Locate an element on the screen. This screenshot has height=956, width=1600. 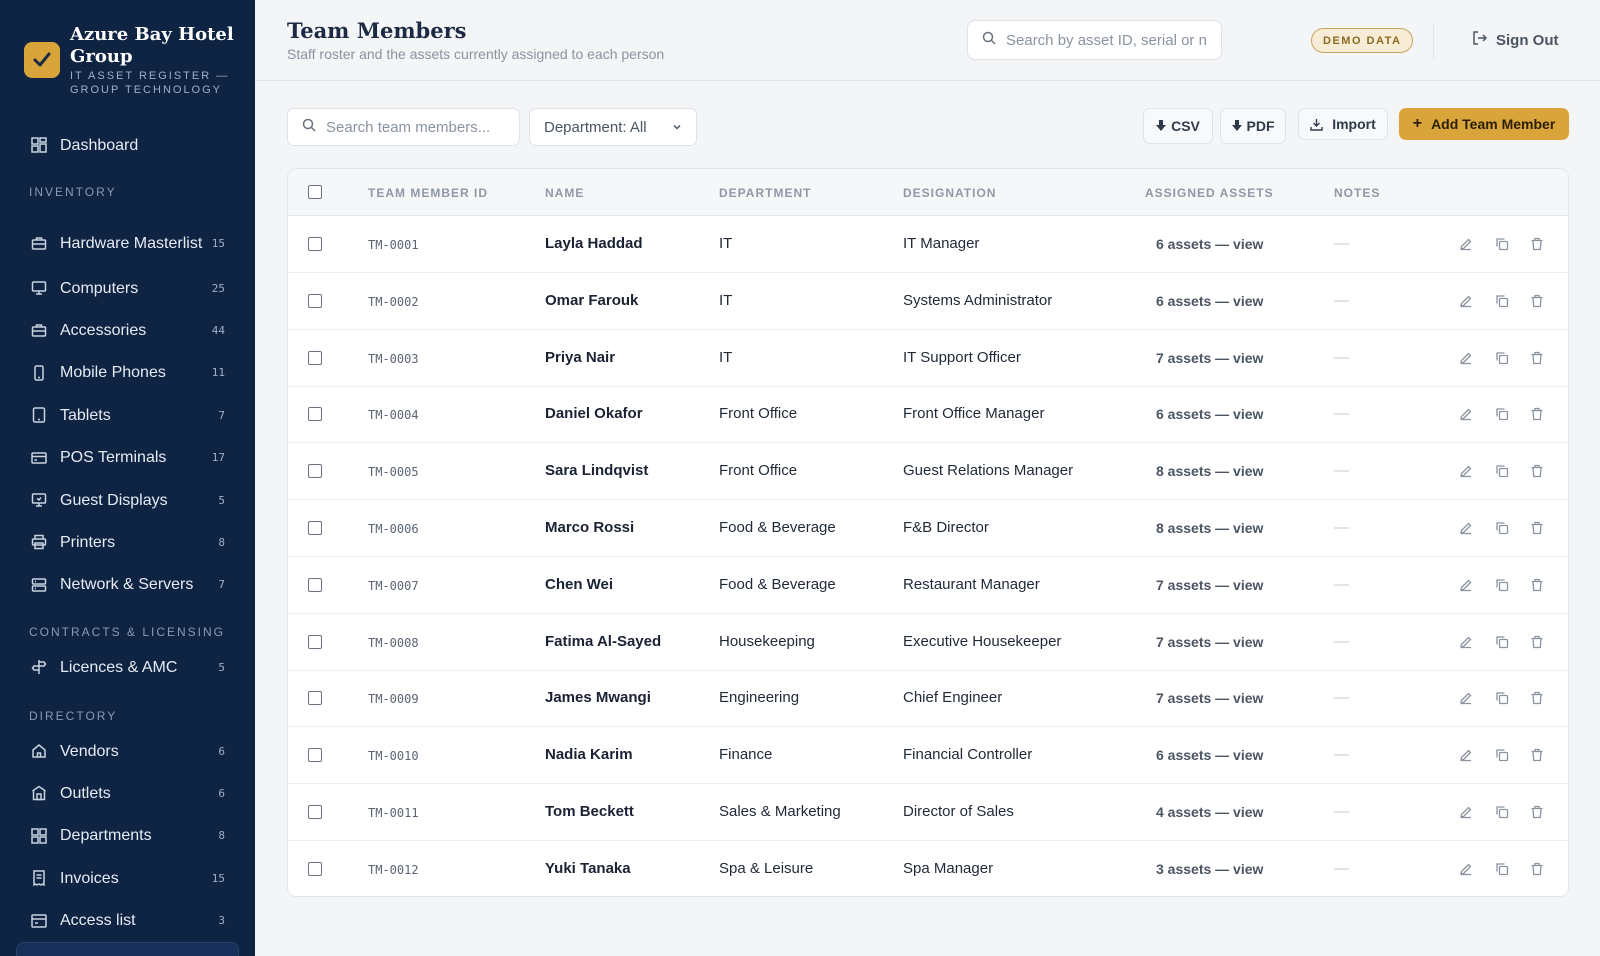
sidebar-item-mobile-phones: Mobile Phones 11 is located at coordinates (127, 373).